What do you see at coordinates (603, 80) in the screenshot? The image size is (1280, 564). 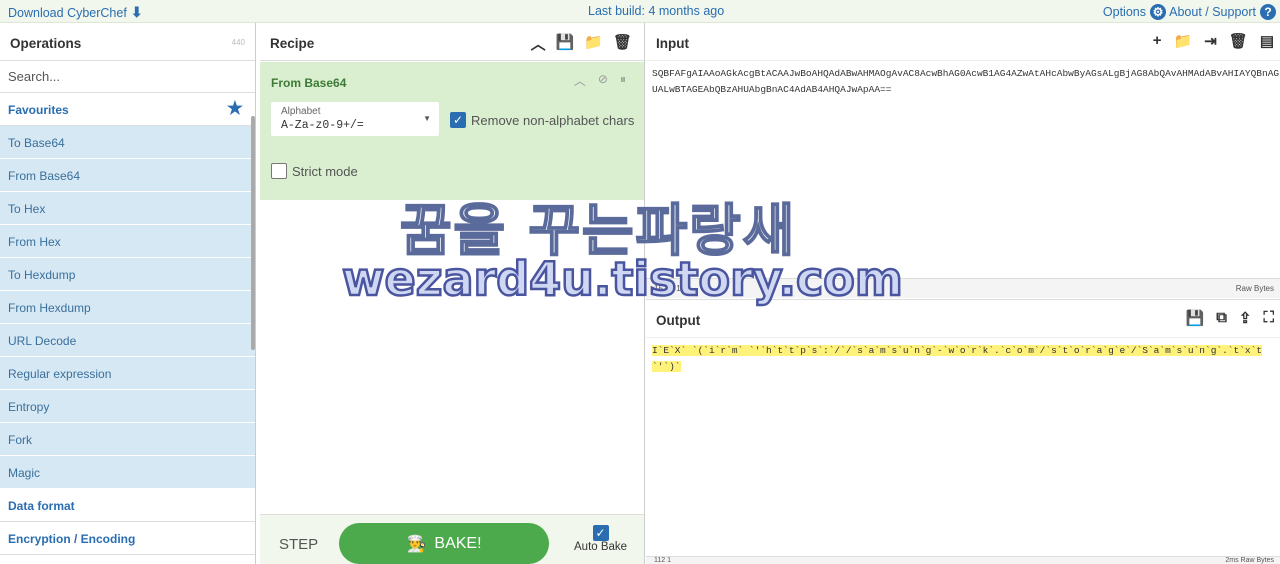 I see `disable-icon: ⊘` at bounding box center [603, 80].